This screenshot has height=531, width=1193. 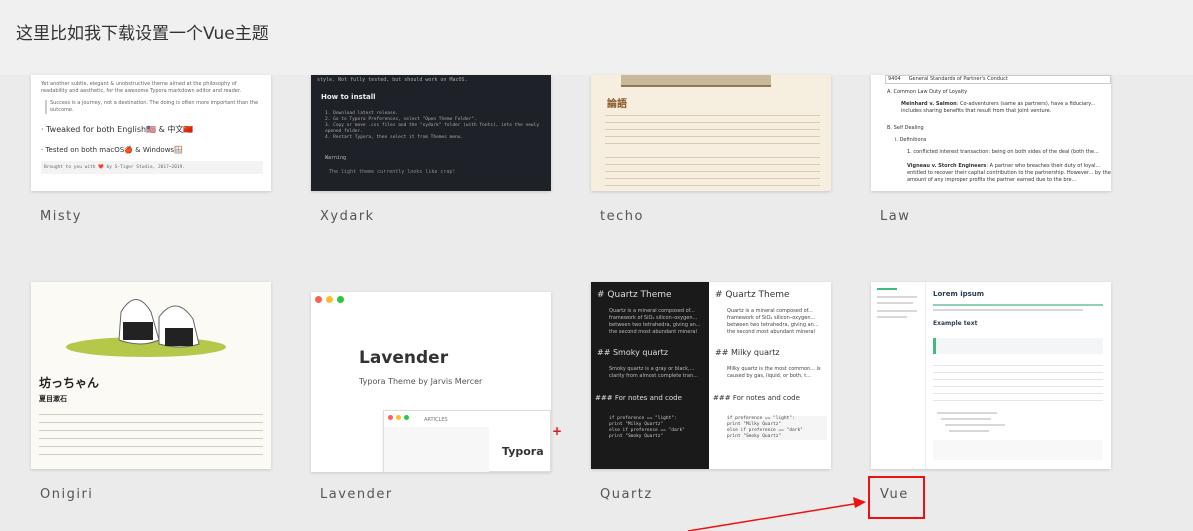 What do you see at coordinates (348, 97) in the screenshot?
I see `xydark-heading: How to install` at bounding box center [348, 97].